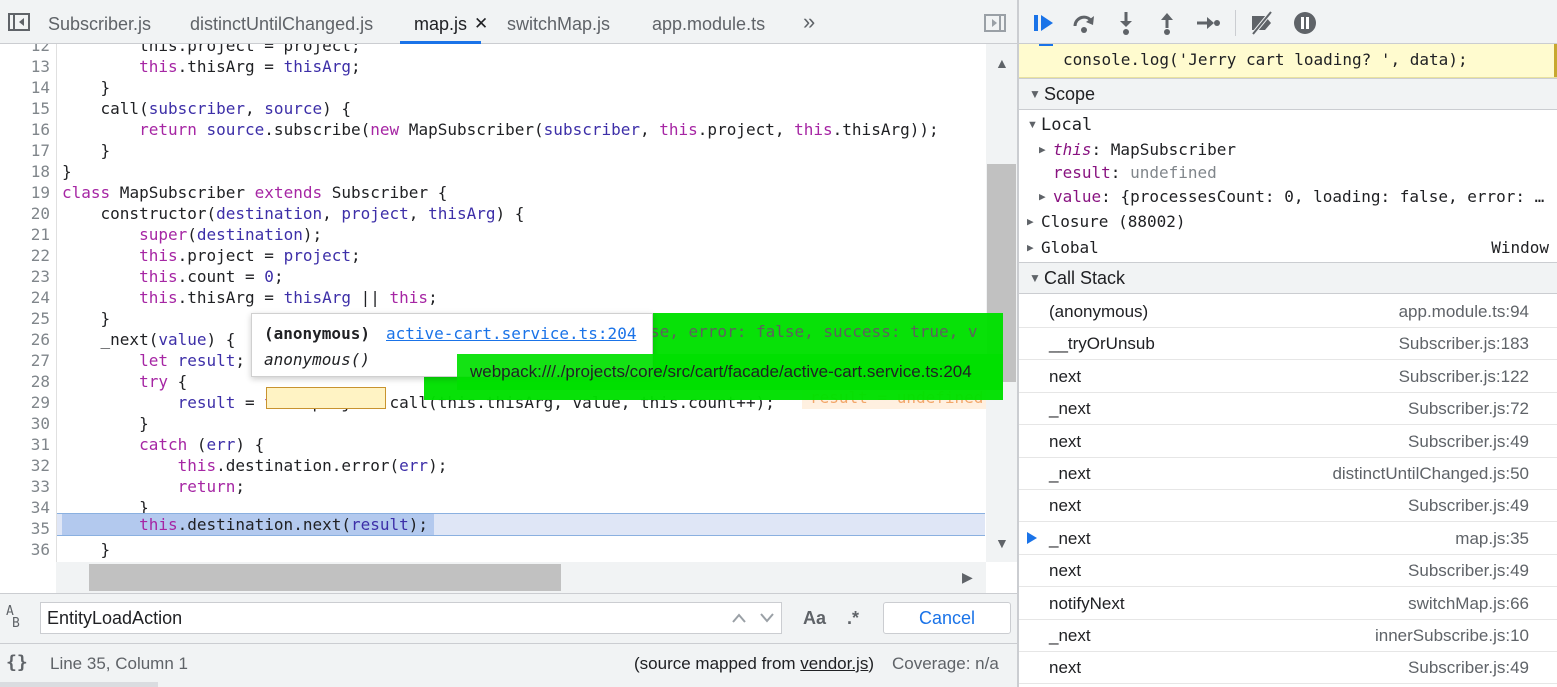  I want to click on line-number: 19, so click(25, 192).